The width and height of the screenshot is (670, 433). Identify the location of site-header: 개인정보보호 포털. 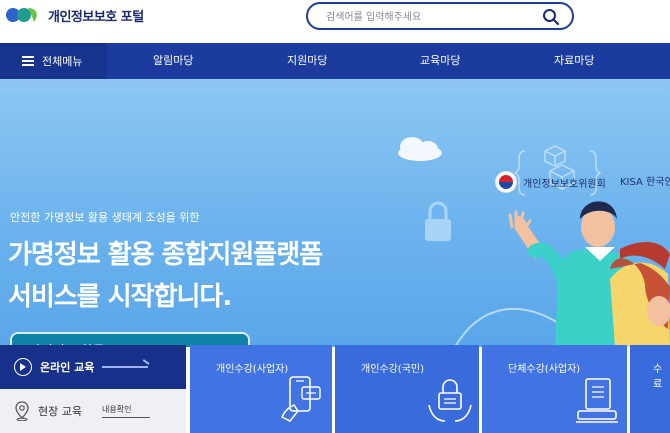
(335, 21).